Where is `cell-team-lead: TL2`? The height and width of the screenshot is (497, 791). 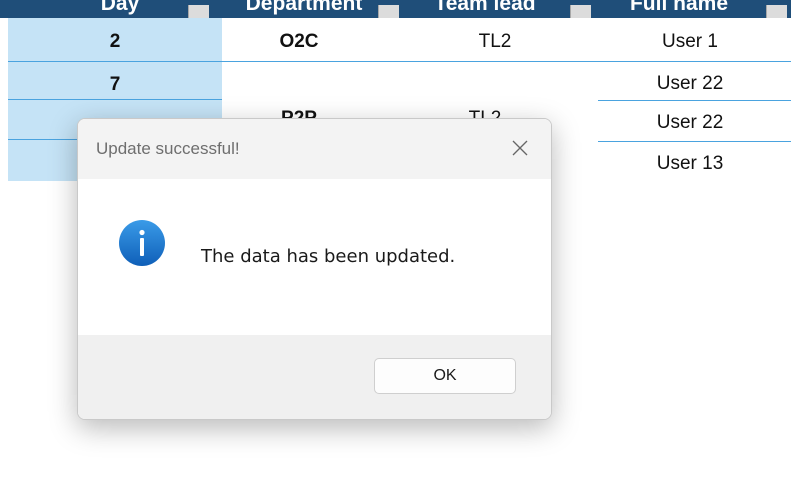
cell-team-lead: TL2 is located at coordinates (495, 41).